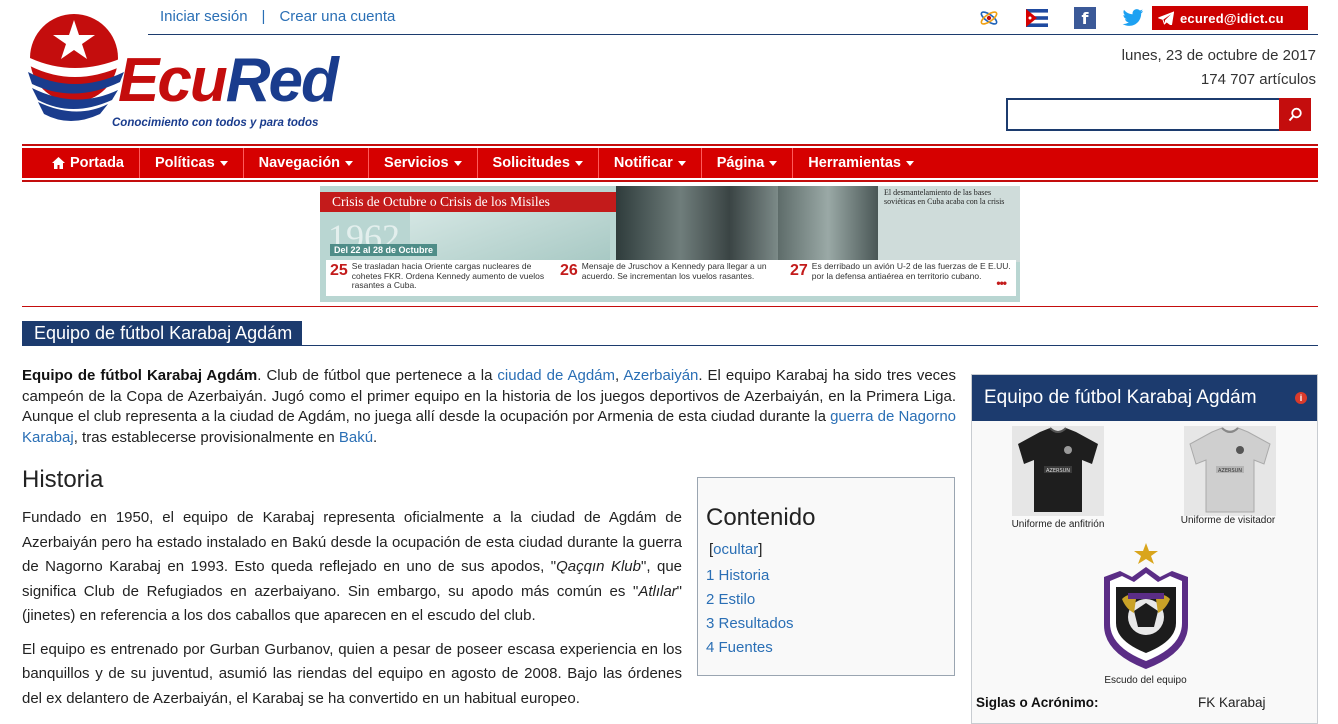  Describe the element at coordinates (1146, 607) in the screenshot. I see `team-crest-image` at that location.